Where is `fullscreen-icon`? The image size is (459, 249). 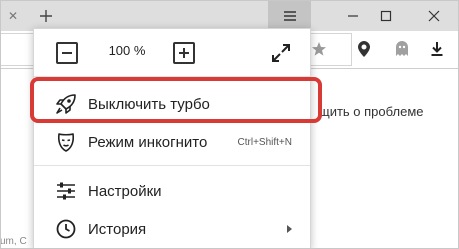
fullscreen-icon is located at coordinates (281, 53).